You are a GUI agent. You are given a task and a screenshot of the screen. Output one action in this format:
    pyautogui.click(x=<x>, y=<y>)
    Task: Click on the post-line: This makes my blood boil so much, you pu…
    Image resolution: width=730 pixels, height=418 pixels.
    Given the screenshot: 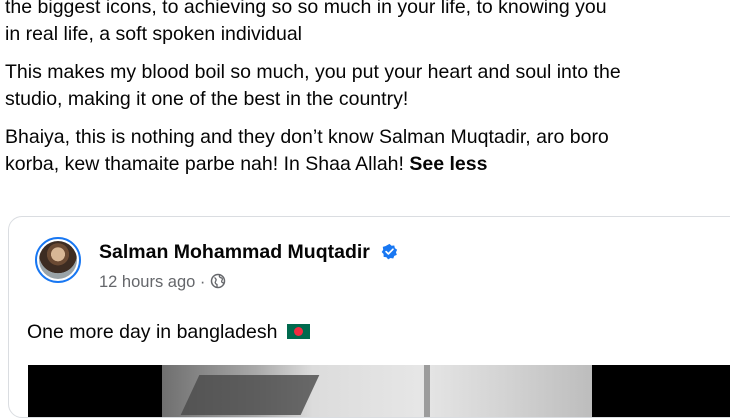 What is the action you would take?
    pyautogui.click(x=313, y=72)
    